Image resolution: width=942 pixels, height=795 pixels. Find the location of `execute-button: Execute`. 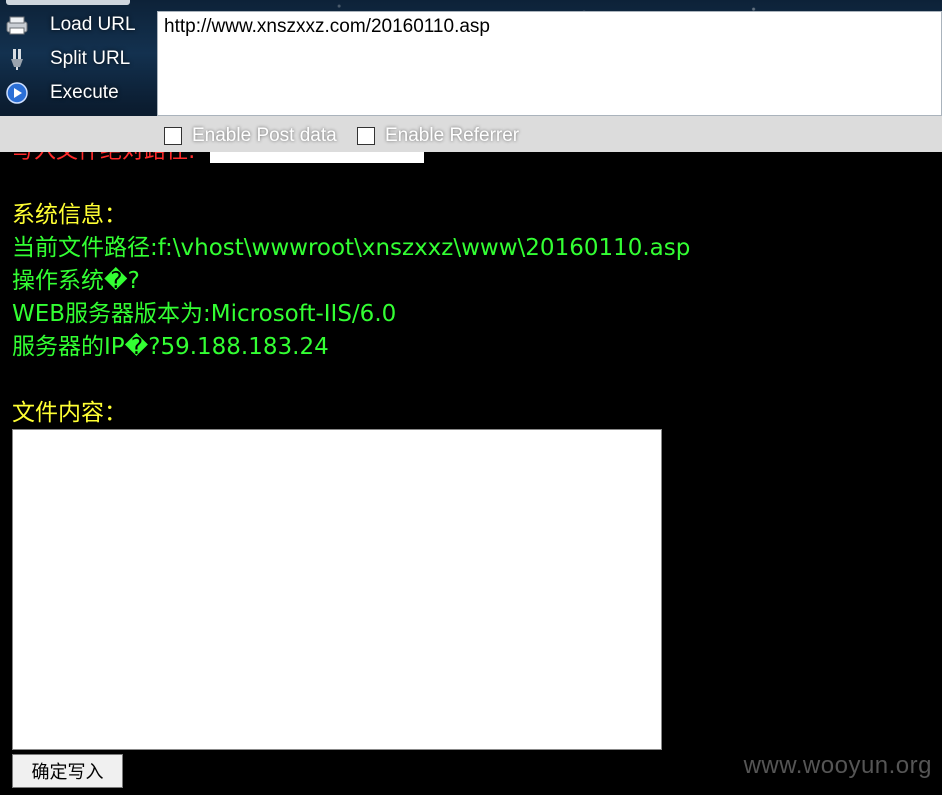

execute-button: Execute is located at coordinates (75, 93).